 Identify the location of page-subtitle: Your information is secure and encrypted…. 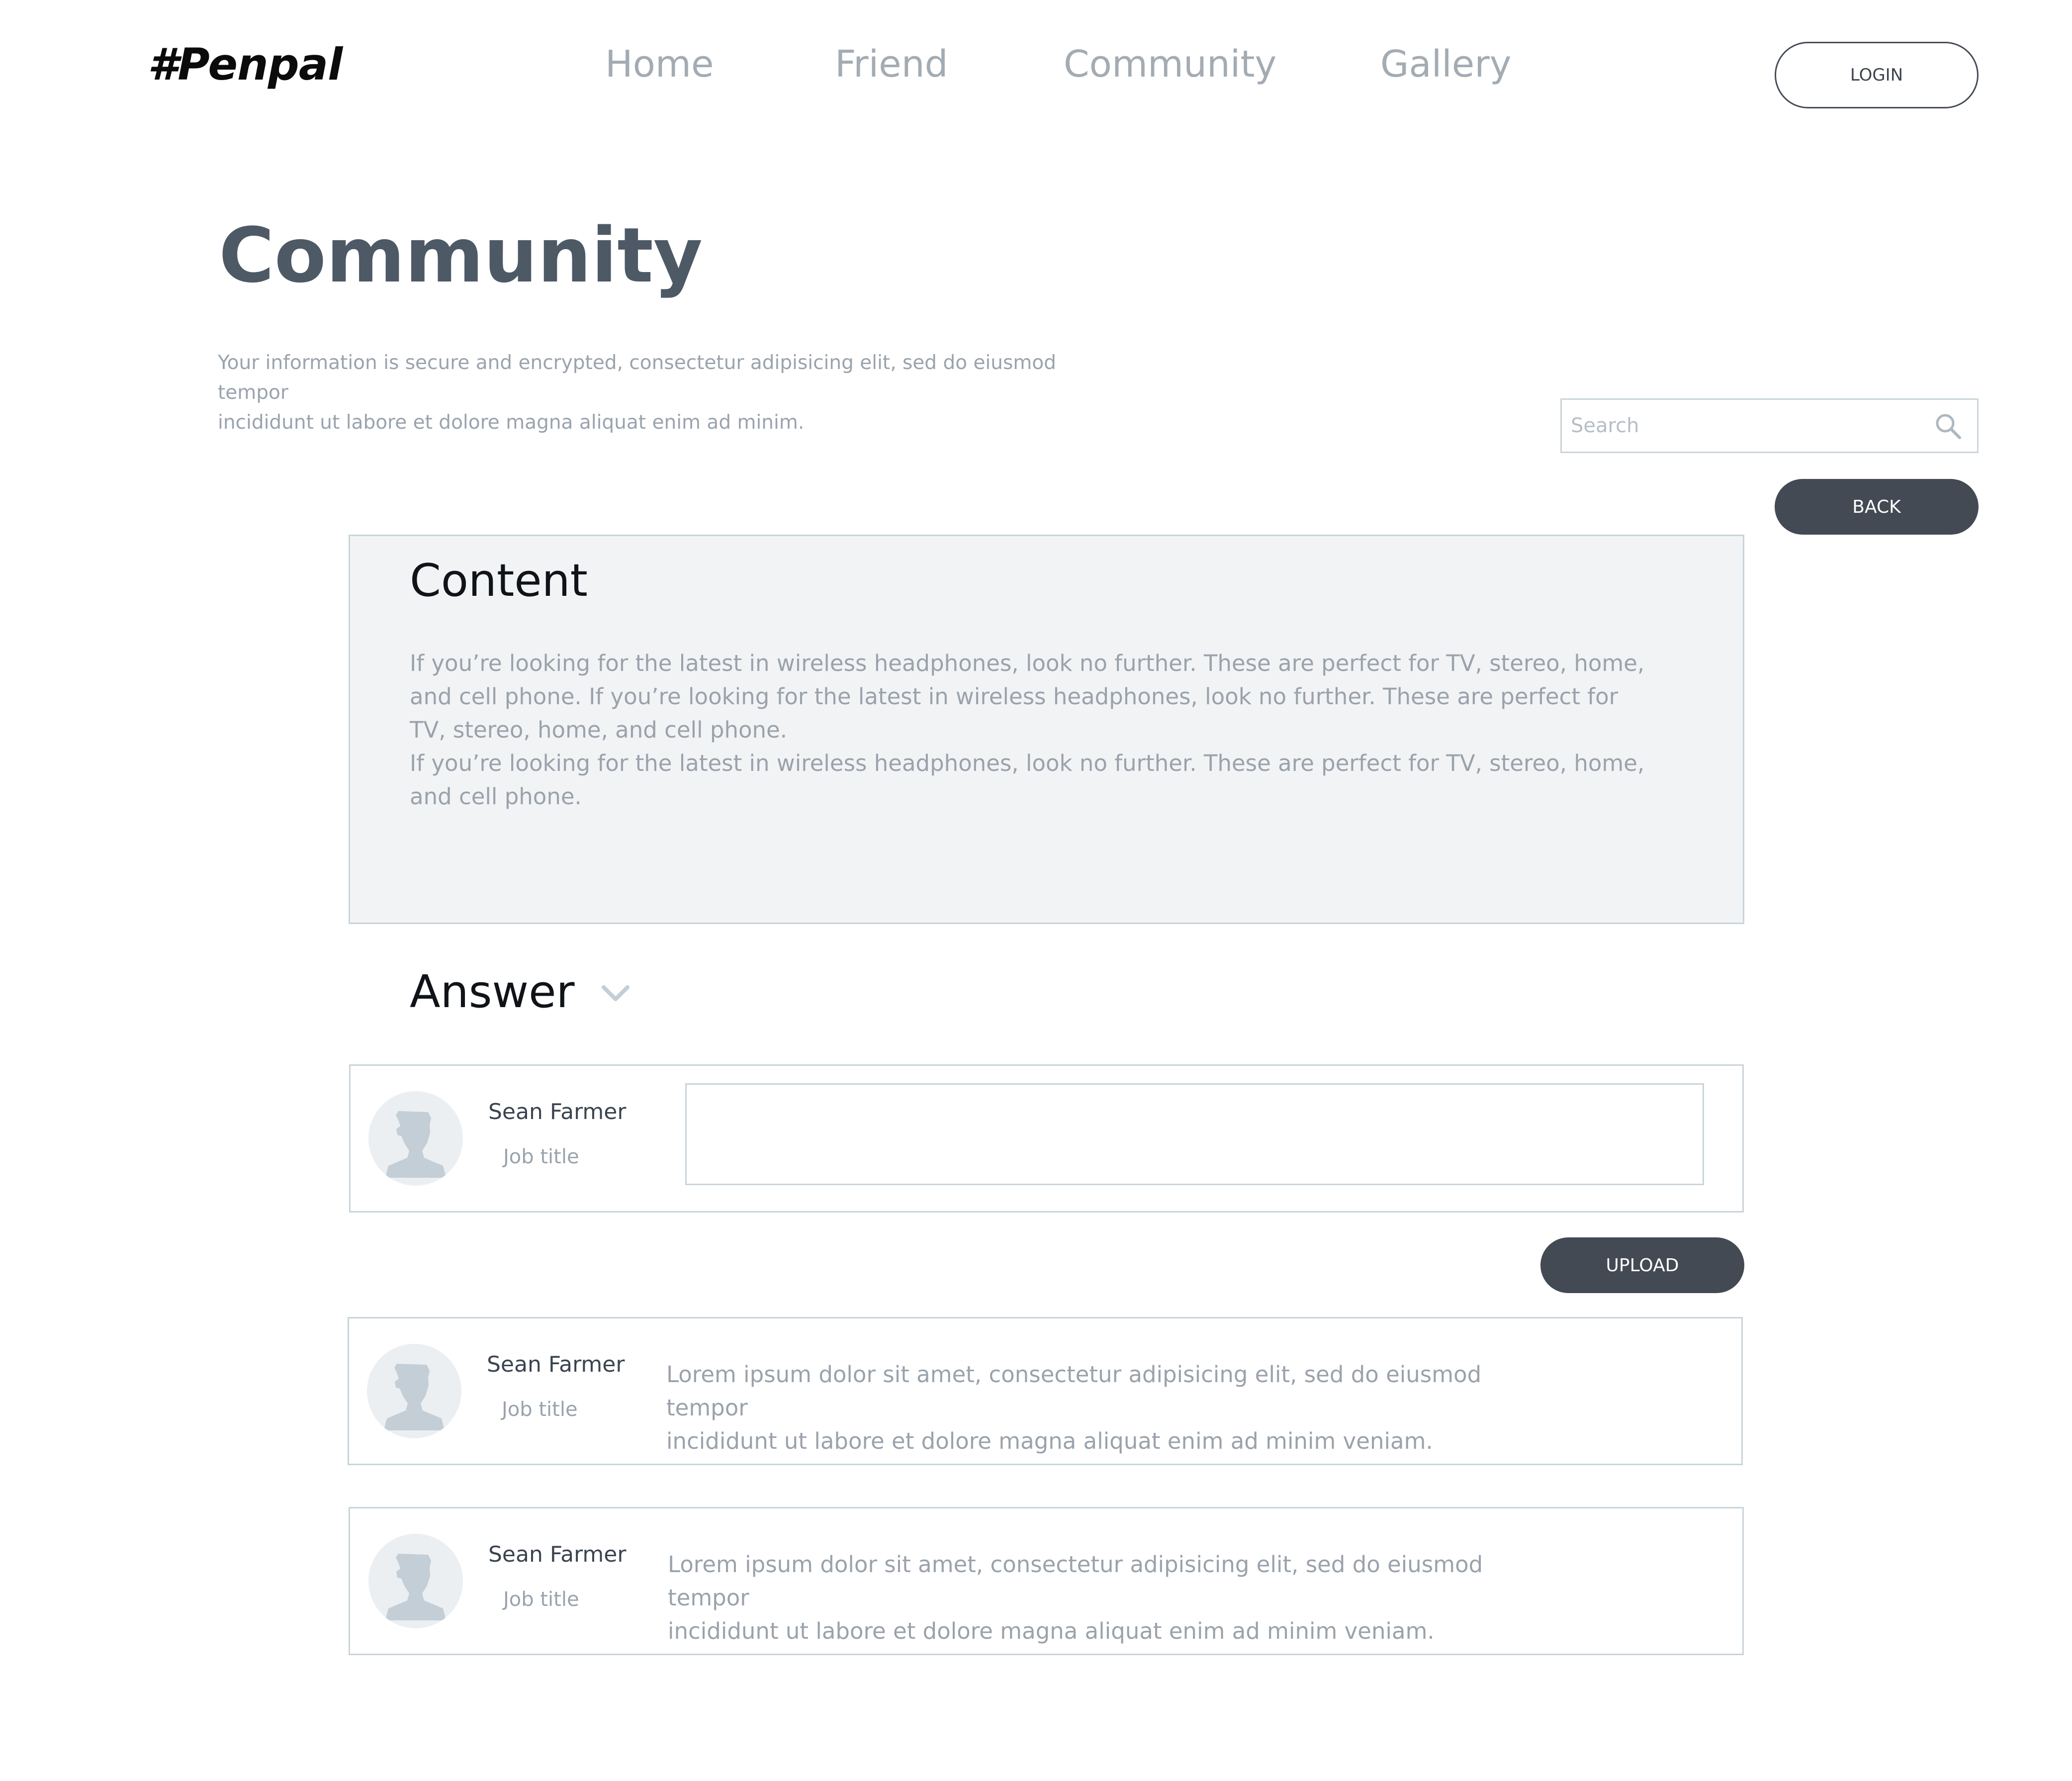
(655, 393).